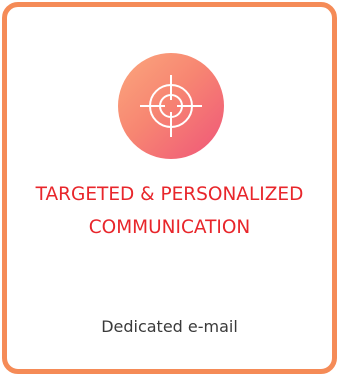  I want to click on card-title-line-1: TARGETED & PERSONALIZED, so click(169, 194).